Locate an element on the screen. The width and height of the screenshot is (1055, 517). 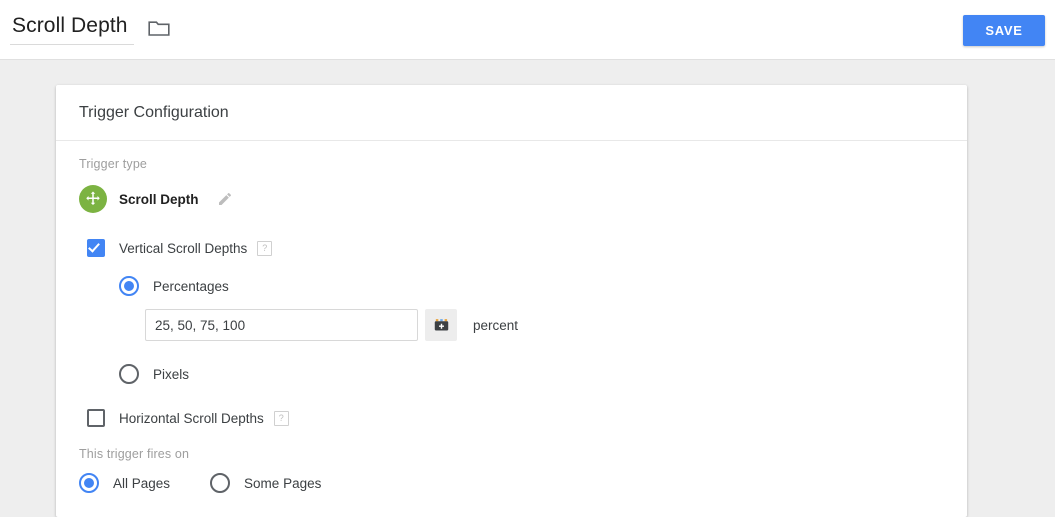
scroll-depth-move-icon is located at coordinates (93, 199).